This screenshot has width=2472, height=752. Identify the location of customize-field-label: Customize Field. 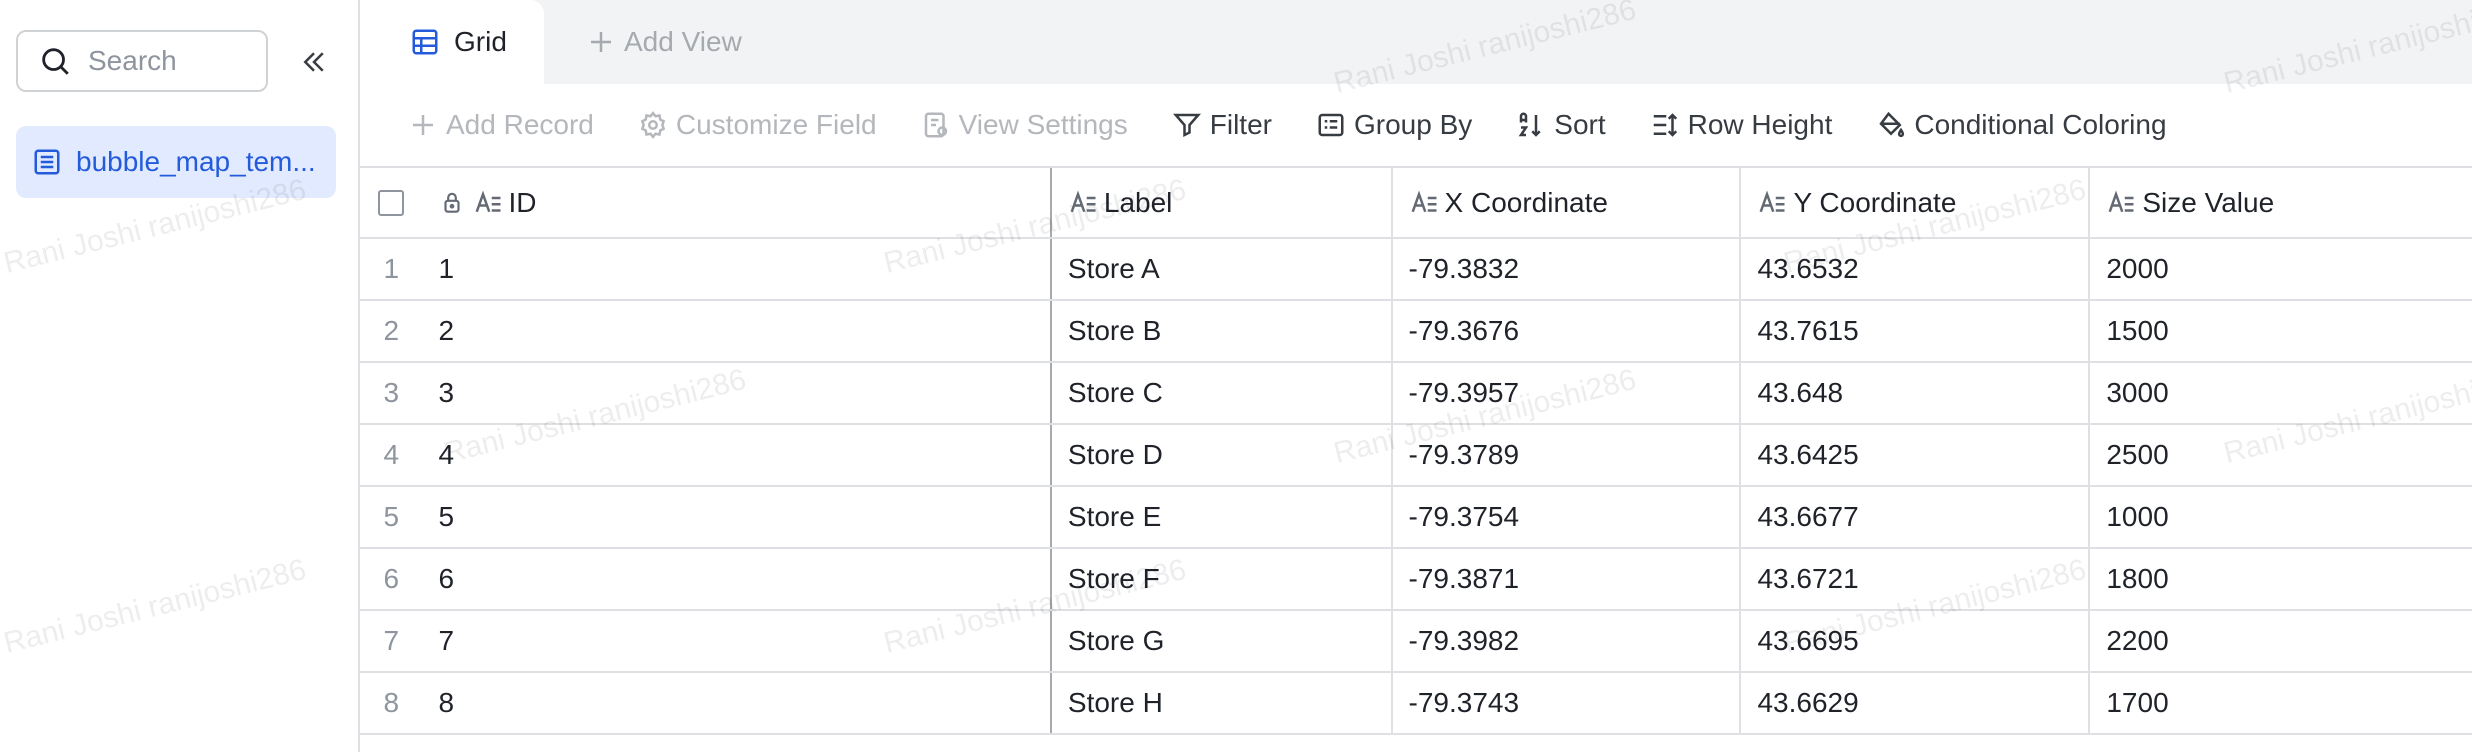
(776, 124).